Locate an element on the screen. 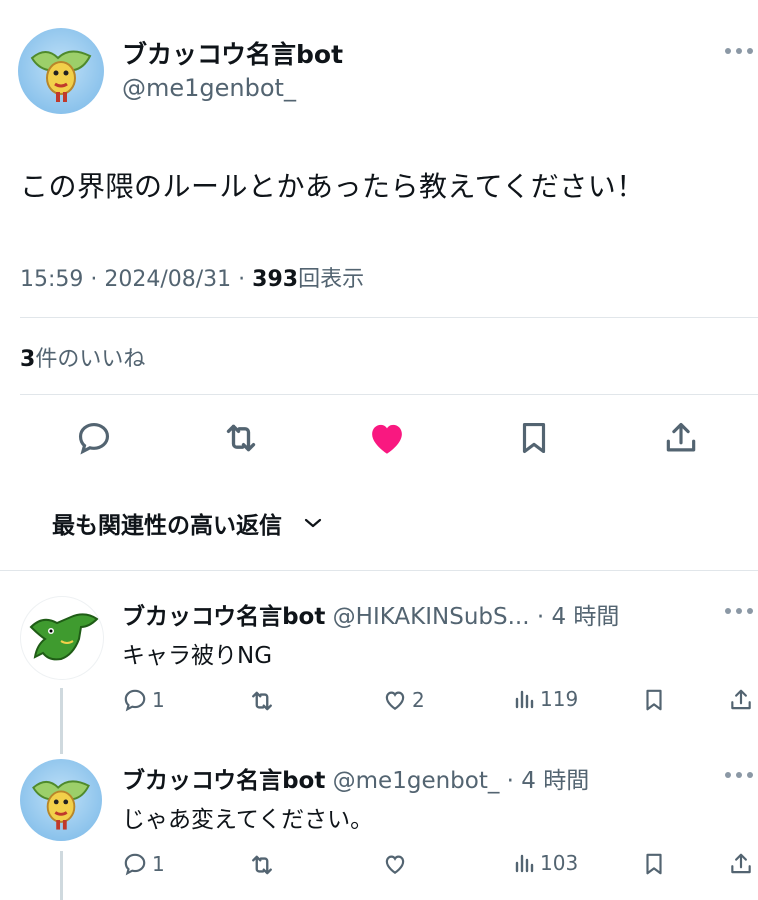 This screenshot has width=758, height=900. reply-header: ブカッコウ名言bot @HIKAKINSubS... · 4 時間 is located at coordinates (370, 614).